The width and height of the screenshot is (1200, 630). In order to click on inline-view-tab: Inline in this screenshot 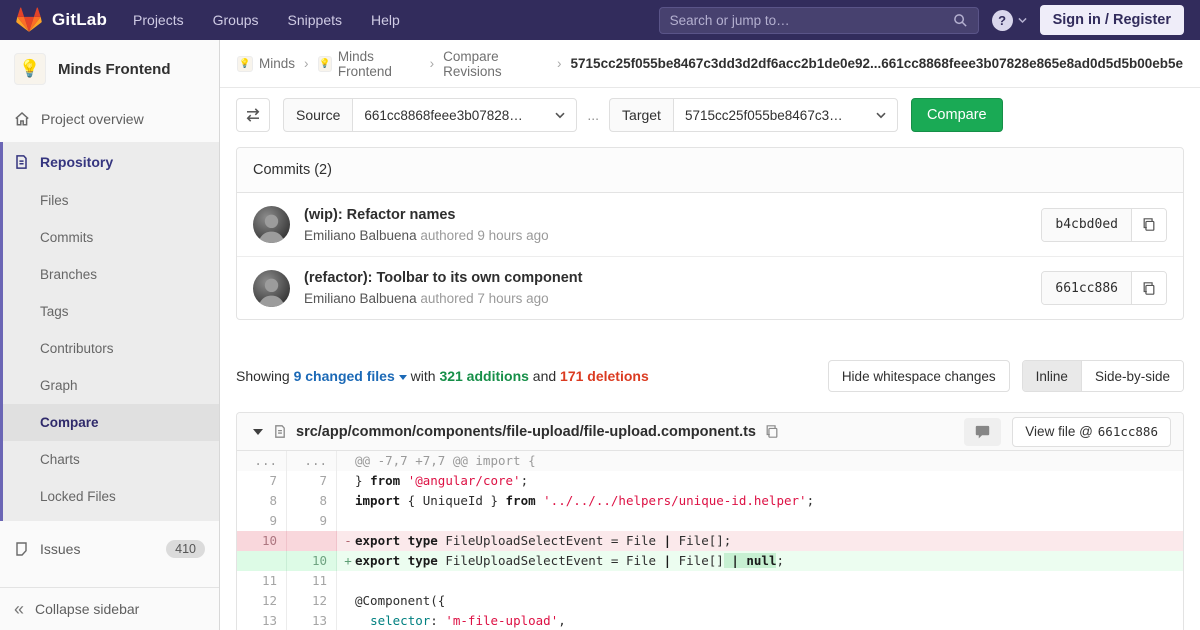, I will do `click(1052, 376)`.